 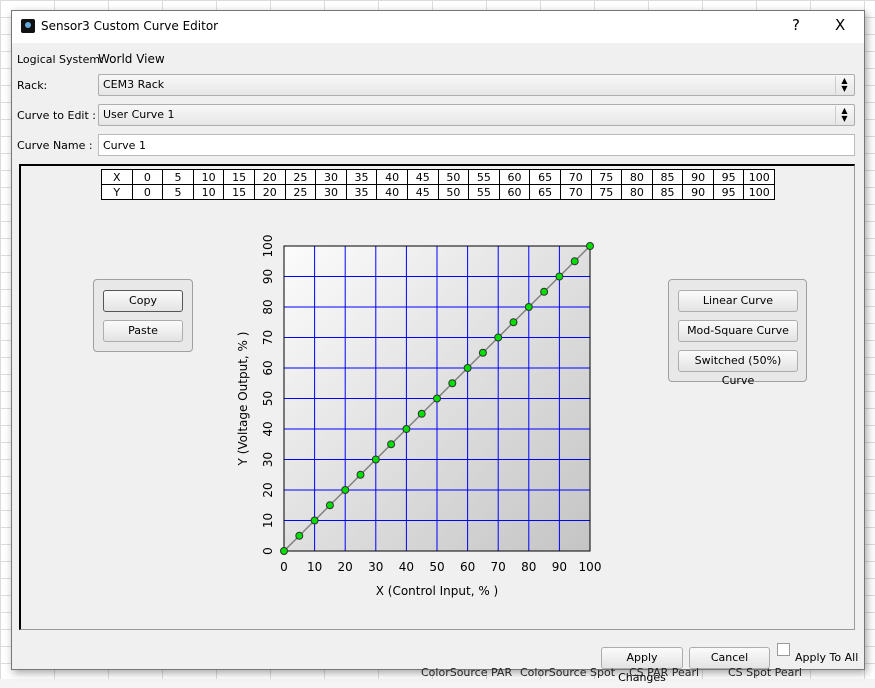 What do you see at coordinates (498, 567) in the screenshot?
I see `x-tick-label: 70` at bounding box center [498, 567].